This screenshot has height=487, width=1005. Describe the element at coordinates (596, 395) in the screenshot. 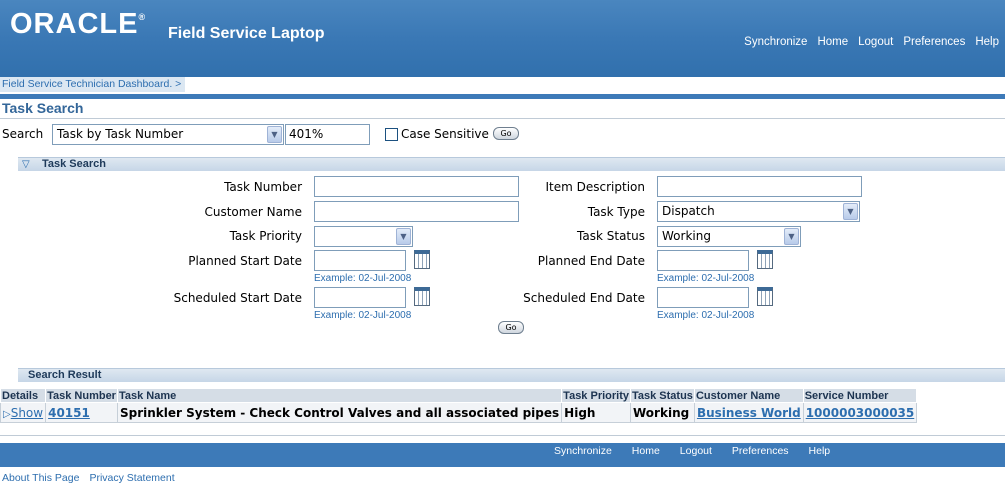

I see `column-header: Task Priority` at that location.